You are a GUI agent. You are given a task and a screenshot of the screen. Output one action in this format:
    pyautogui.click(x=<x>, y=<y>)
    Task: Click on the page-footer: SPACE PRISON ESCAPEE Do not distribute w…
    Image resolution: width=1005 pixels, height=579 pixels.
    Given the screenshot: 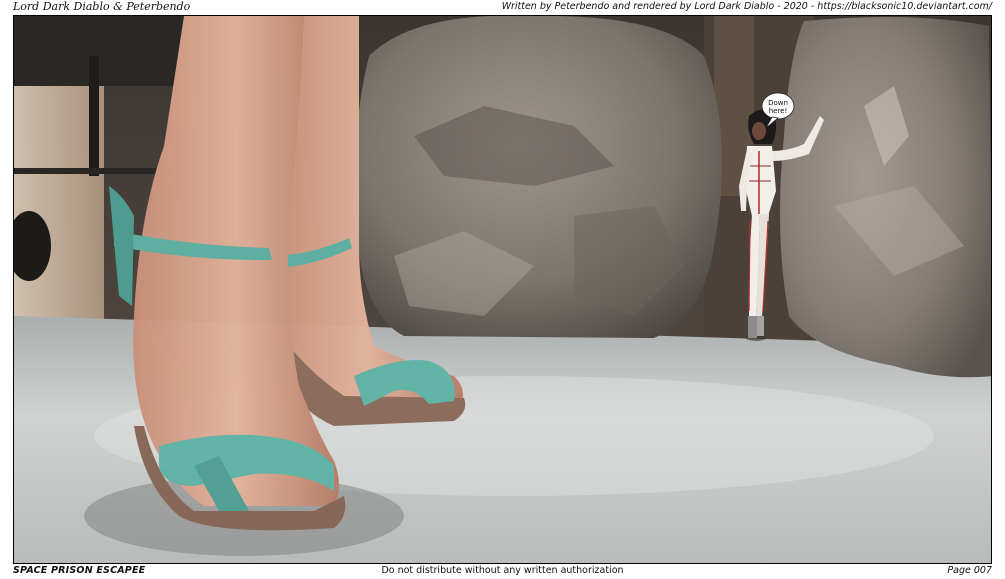 What is the action you would take?
    pyautogui.click(x=502, y=571)
    